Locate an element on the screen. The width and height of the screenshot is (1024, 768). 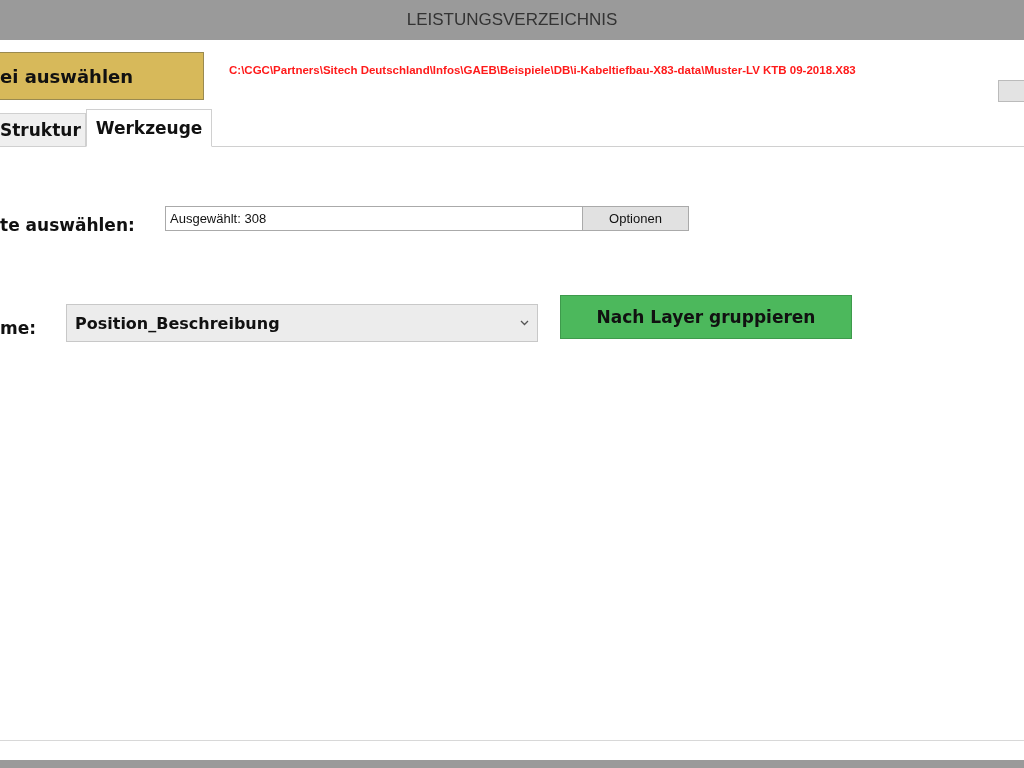
small-button is located at coordinates (1011, 91).